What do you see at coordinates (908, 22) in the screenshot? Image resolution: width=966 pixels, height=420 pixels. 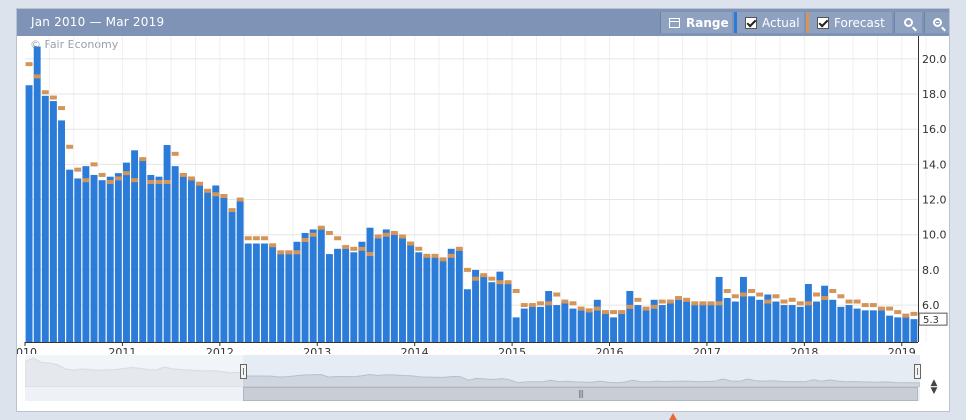 I see `zoom-in-button` at bounding box center [908, 22].